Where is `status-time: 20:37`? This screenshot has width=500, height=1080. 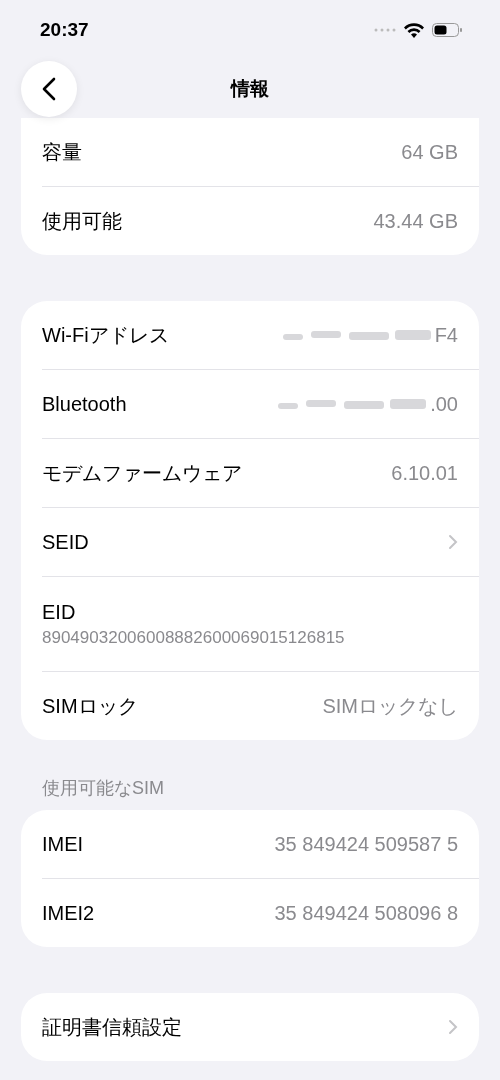
status-time: 20:37 is located at coordinates (64, 30).